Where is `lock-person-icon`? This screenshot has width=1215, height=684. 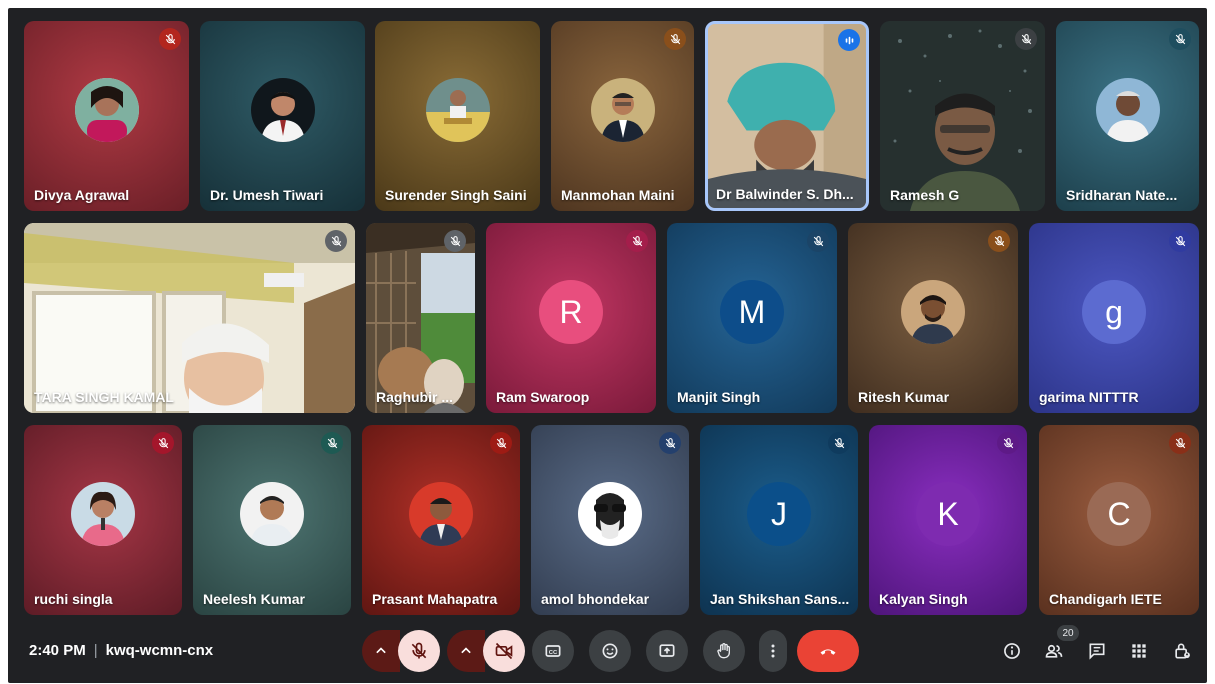
lock-person-icon is located at coordinates (1182, 651).